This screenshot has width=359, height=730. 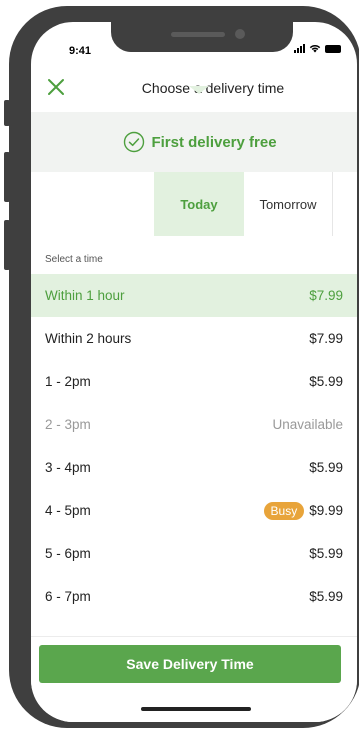 I want to click on time-slot-label: 2 - 3pm, so click(x=68, y=424).